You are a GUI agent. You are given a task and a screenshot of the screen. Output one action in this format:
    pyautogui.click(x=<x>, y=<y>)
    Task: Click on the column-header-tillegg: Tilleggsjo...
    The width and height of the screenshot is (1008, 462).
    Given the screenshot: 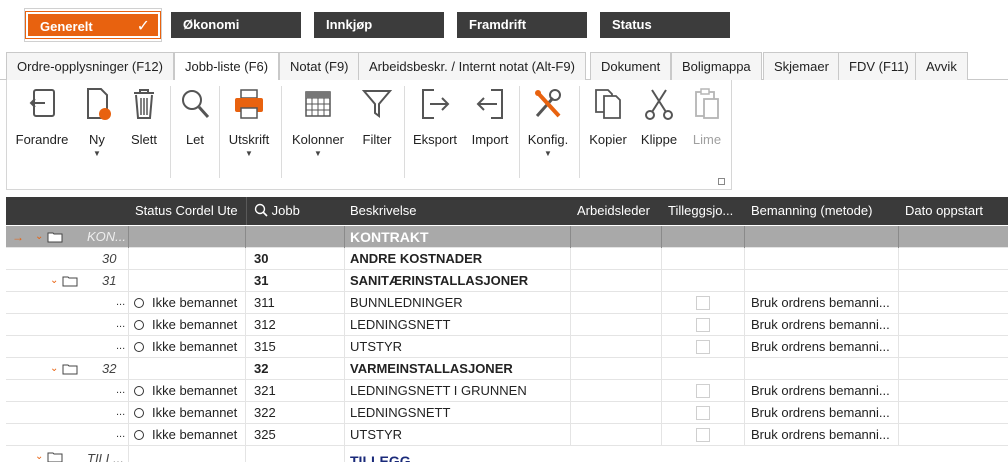 What is the action you would take?
    pyautogui.click(x=708, y=211)
    